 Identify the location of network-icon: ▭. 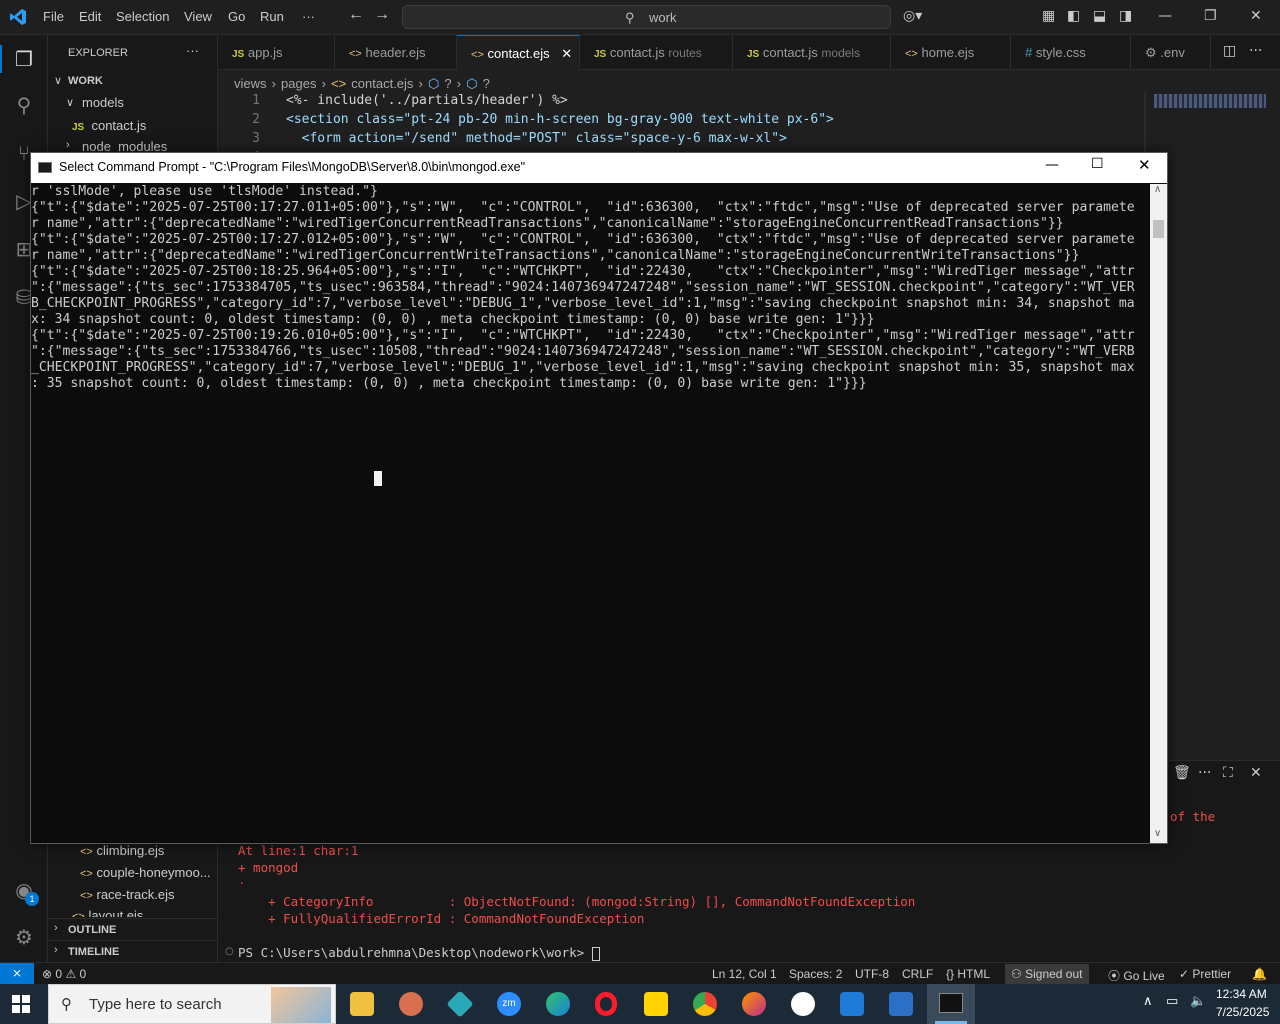
(1172, 1001).